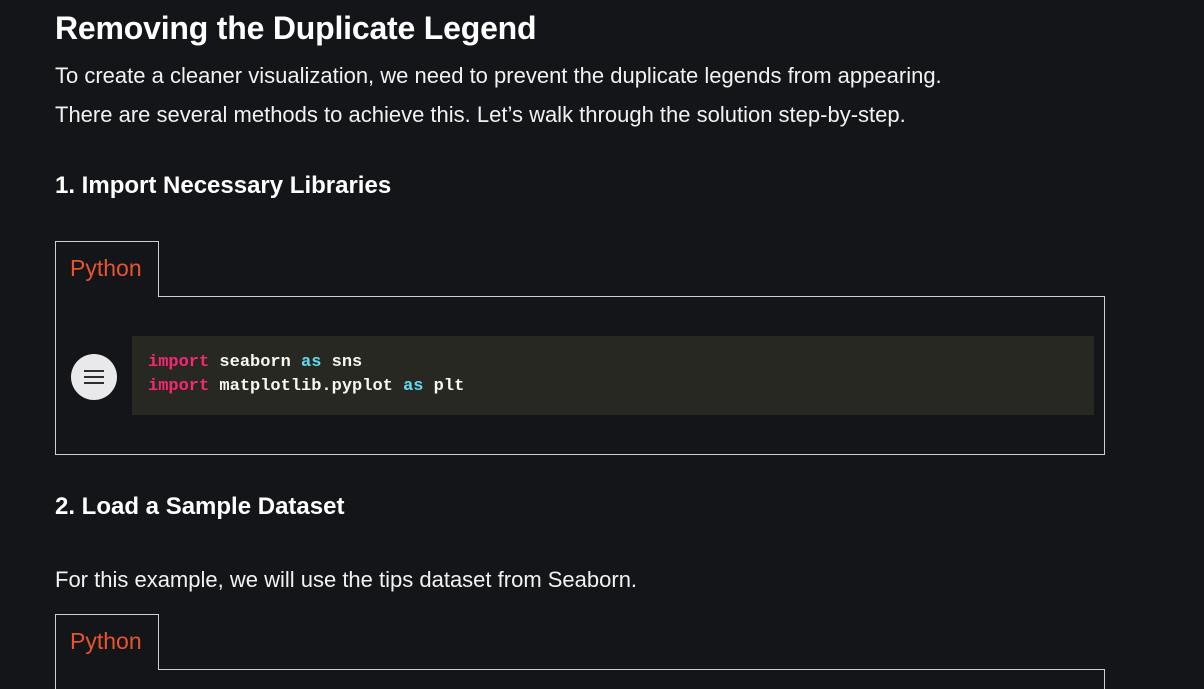 The image size is (1204, 689). I want to click on code-module: seaborn, so click(255, 362).